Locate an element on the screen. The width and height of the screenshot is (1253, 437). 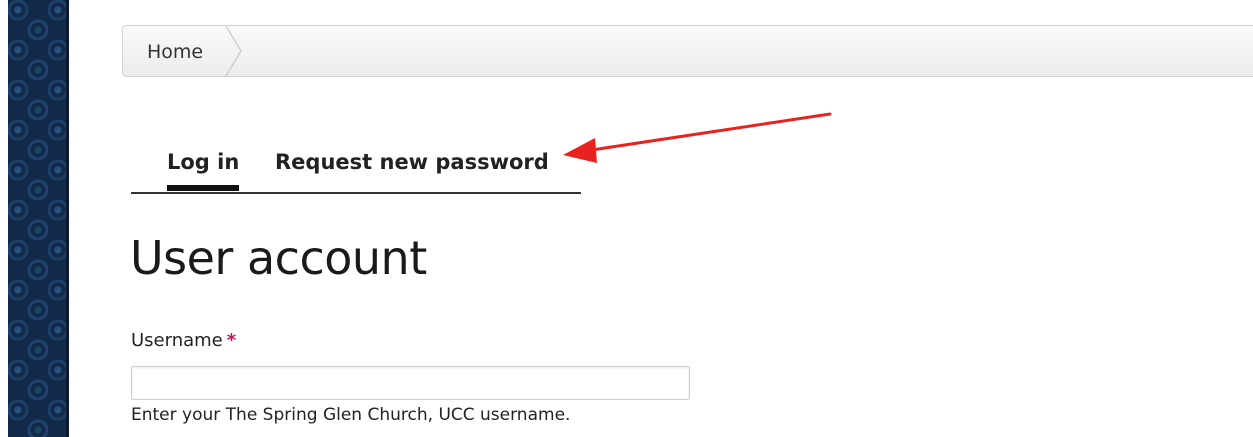
username-label: Username * is located at coordinates (183, 341).